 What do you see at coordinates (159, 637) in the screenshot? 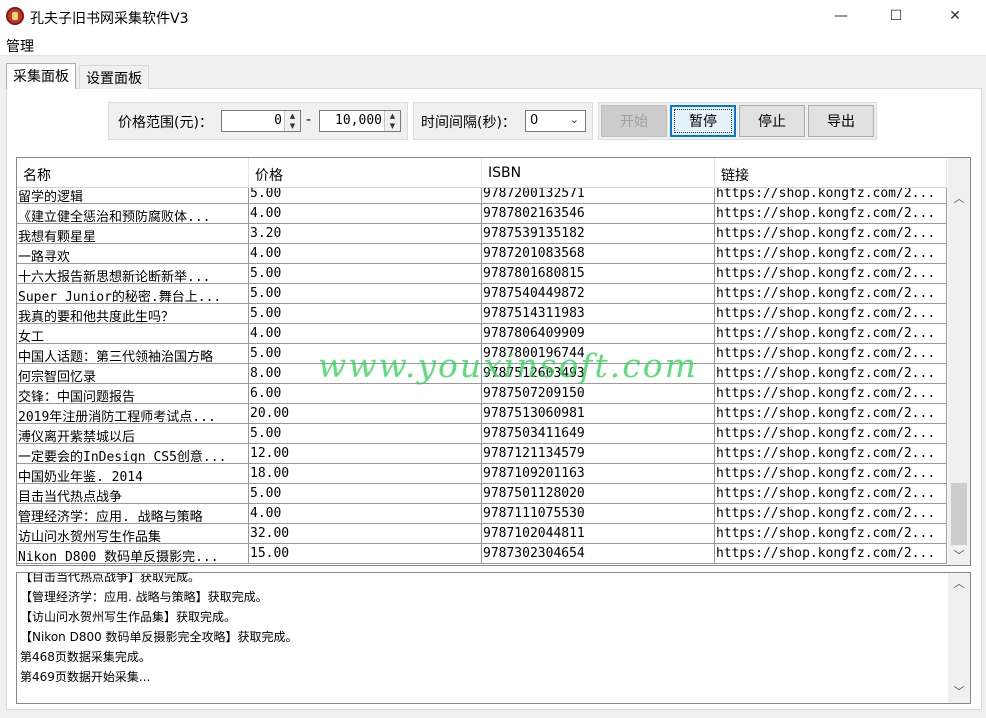
I see `log-line: 【Nikon D800 数码单反摄影完全攻略】获取完成。` at bounding box center [159, 637].